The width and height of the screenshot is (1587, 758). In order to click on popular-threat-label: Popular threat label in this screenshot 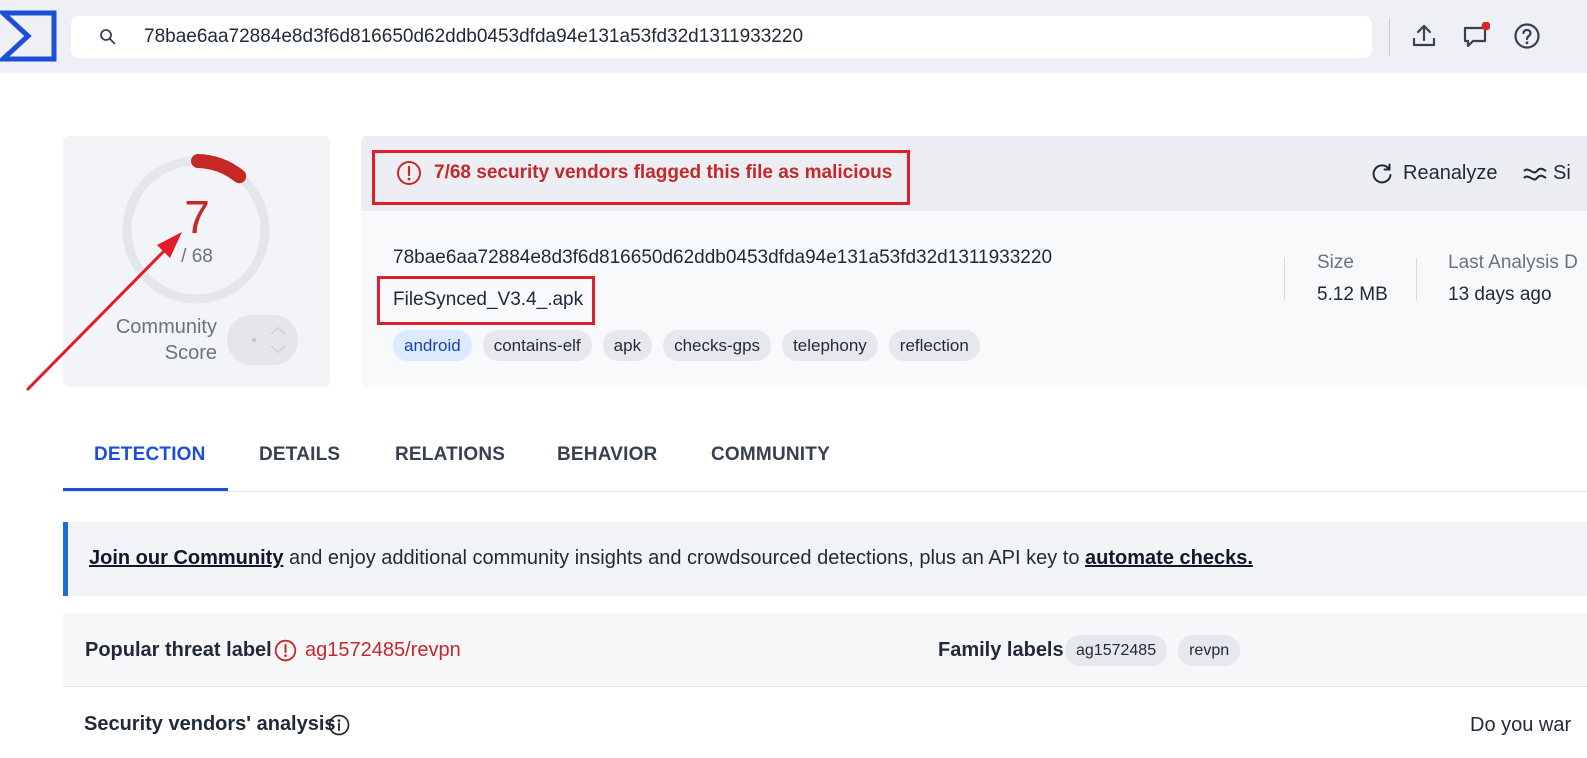, I will do `click(178, 650)`.